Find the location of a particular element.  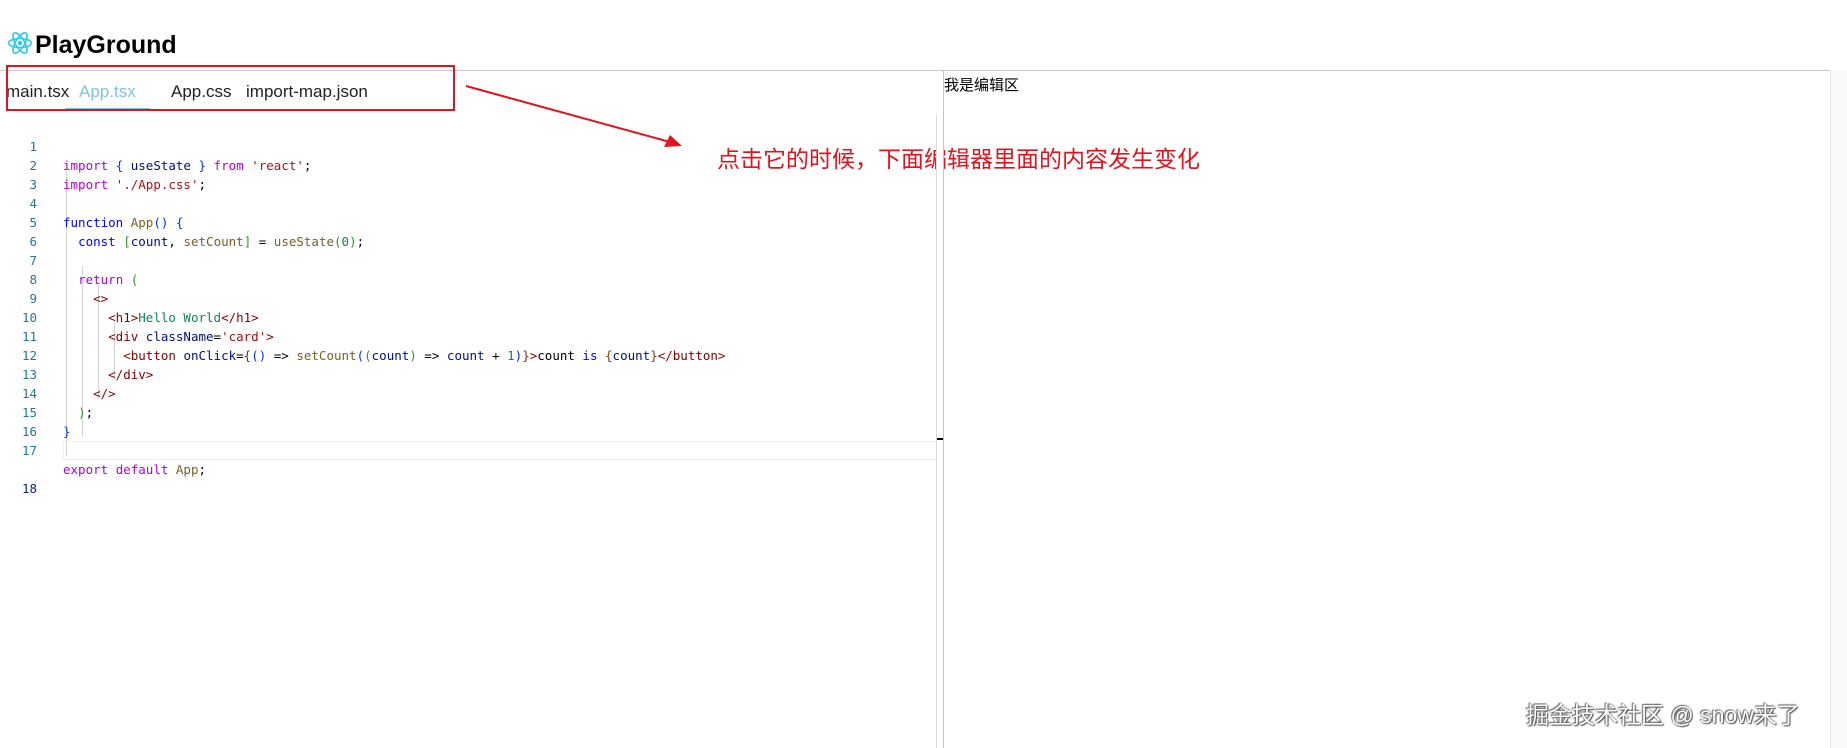

tab-app-tsx: App.tsx is located at coordinates (107, 94).